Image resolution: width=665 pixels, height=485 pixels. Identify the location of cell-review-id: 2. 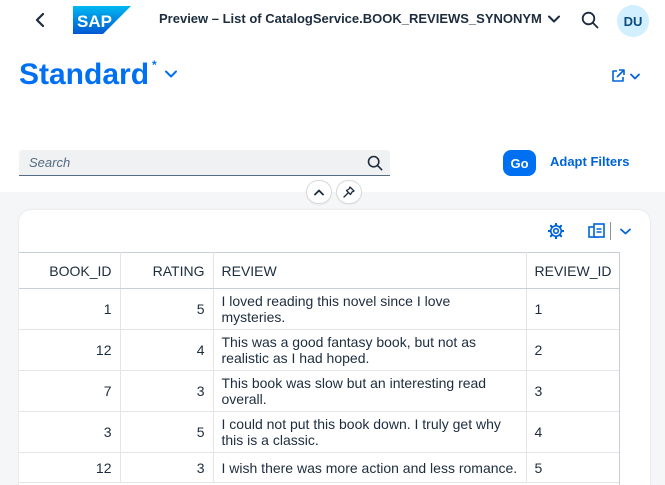
(572, 350).